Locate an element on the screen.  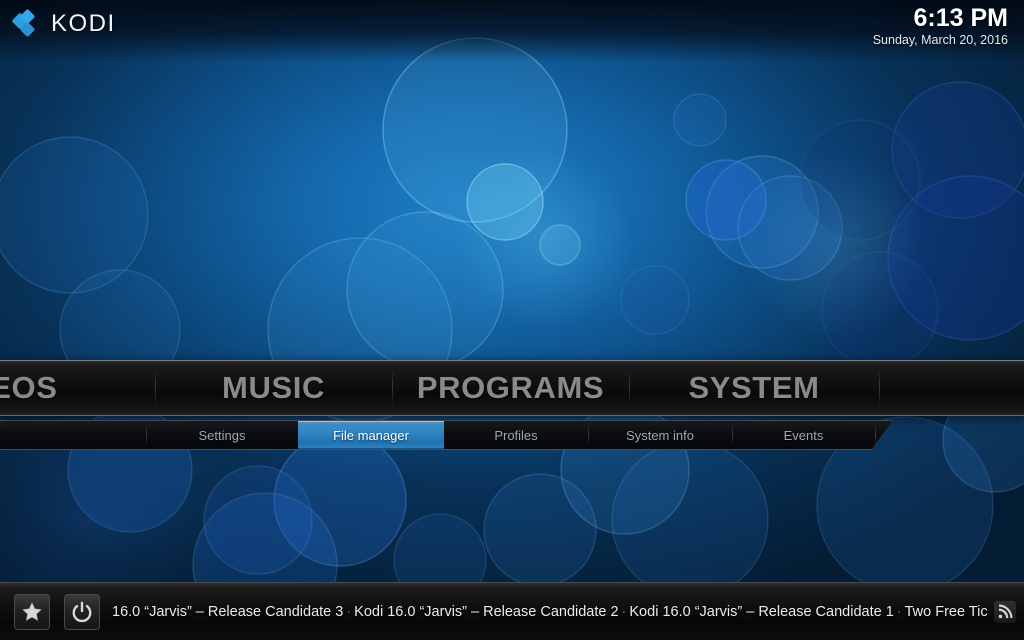
clock-date: Sunday, March 20, 2016 is located at coordinates (940, 40).